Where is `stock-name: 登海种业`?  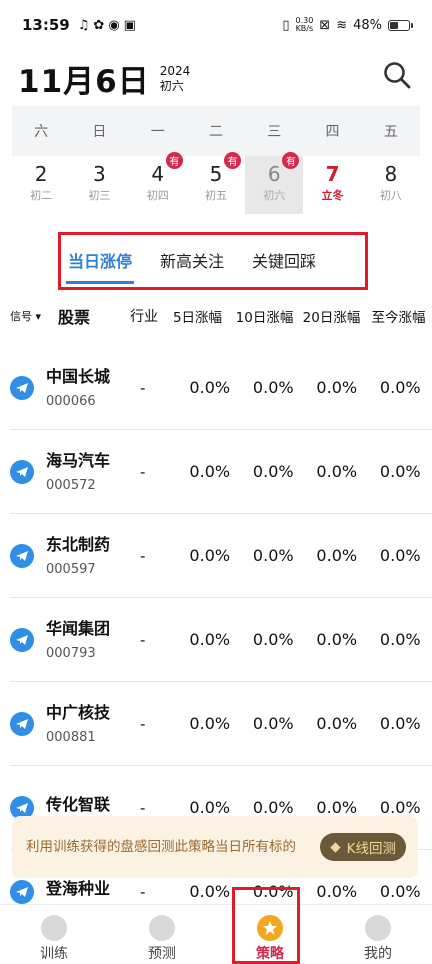 stock-name: 登海种业 is located at coordinates (78, 888).